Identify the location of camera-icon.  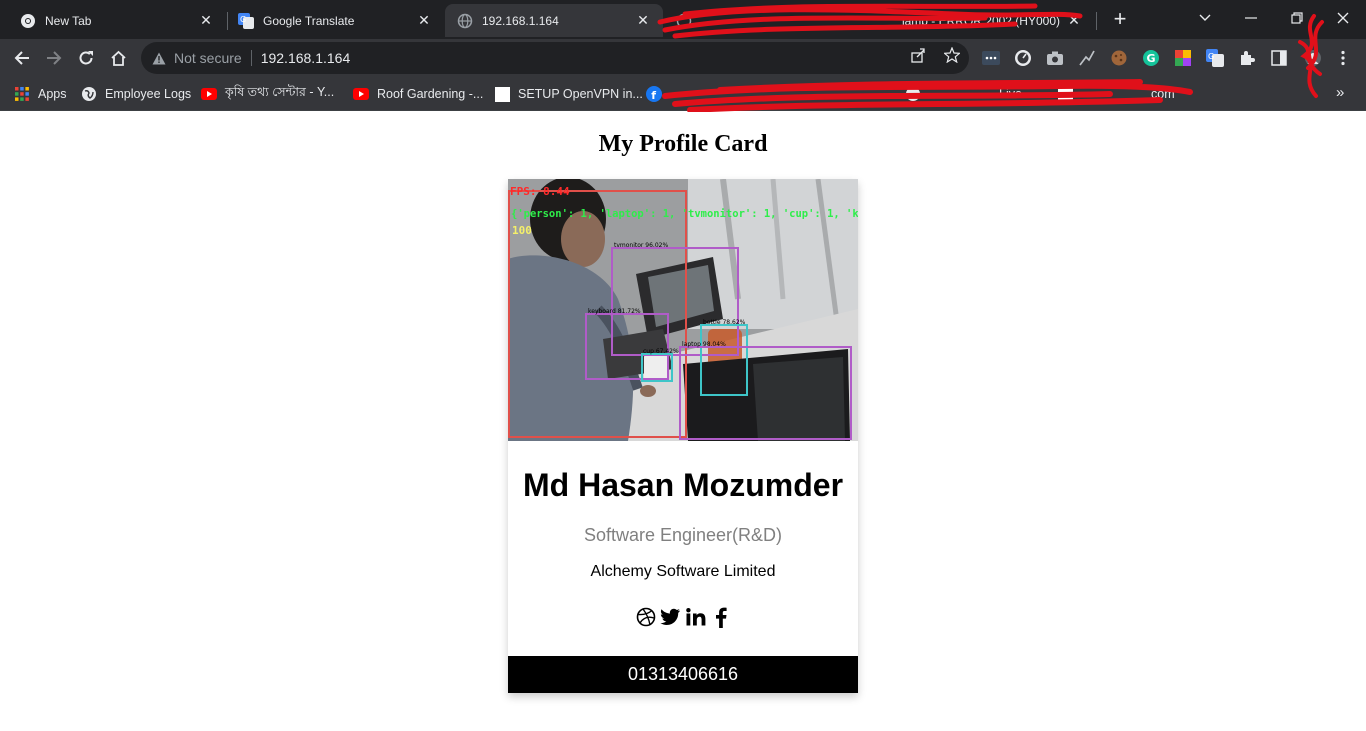
(1055, 58).